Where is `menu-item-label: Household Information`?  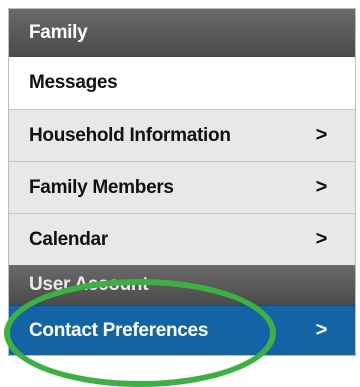 menu-item-label: Household Information is located at coordinates (130, 135).